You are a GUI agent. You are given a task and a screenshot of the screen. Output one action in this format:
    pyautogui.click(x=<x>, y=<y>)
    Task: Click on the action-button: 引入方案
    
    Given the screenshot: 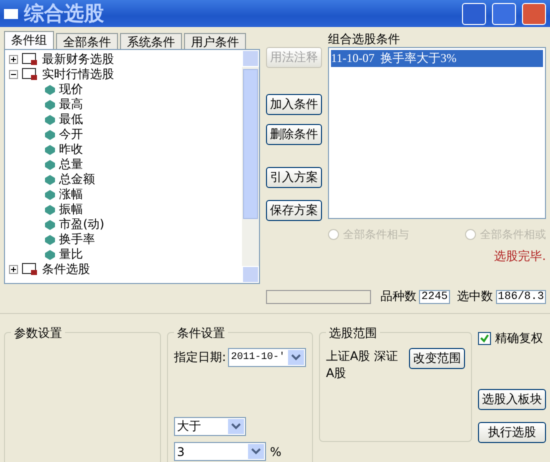 What is the action you would take?
    pyautogui.click(x=294, y=177)
    